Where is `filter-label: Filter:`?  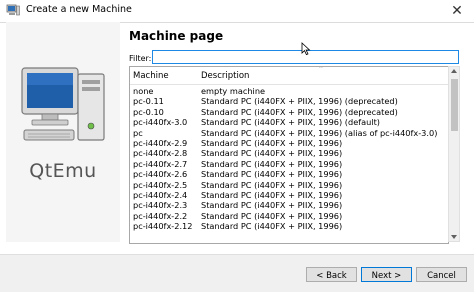
filter-label: Filter: is located at coordinates (140, 58).